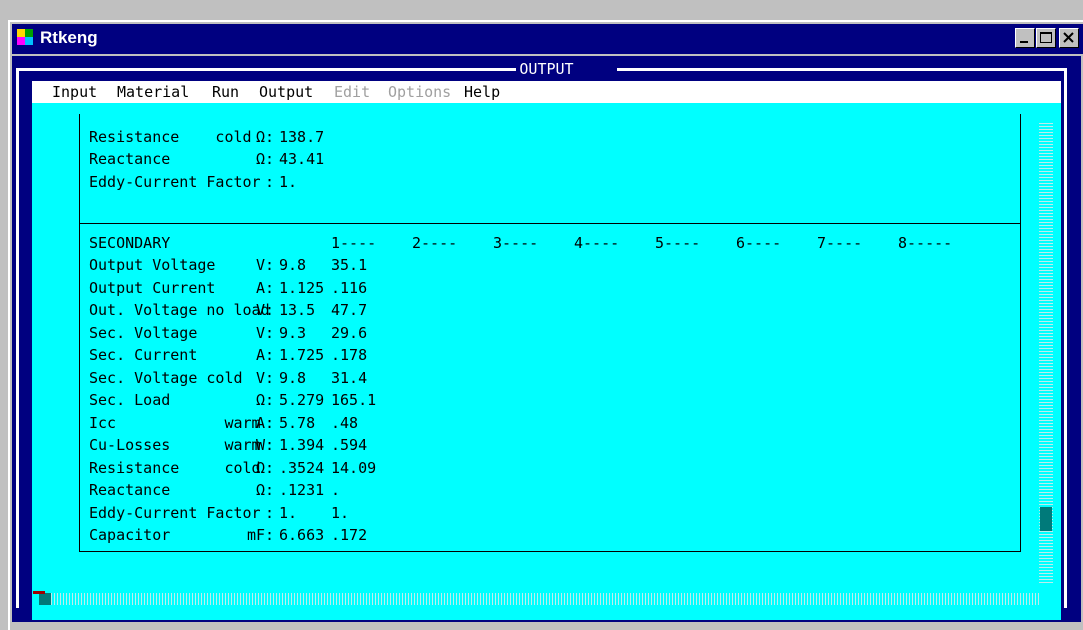 The image size is (1083, 630). I want to click on column-header: 5----, so click(678, 243).